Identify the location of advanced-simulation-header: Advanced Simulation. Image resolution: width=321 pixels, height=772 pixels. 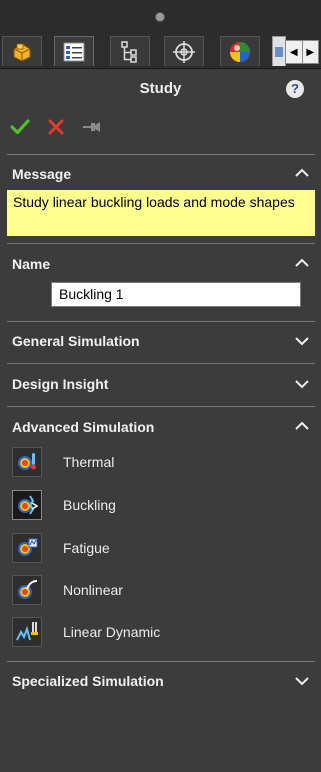
(83, 427).